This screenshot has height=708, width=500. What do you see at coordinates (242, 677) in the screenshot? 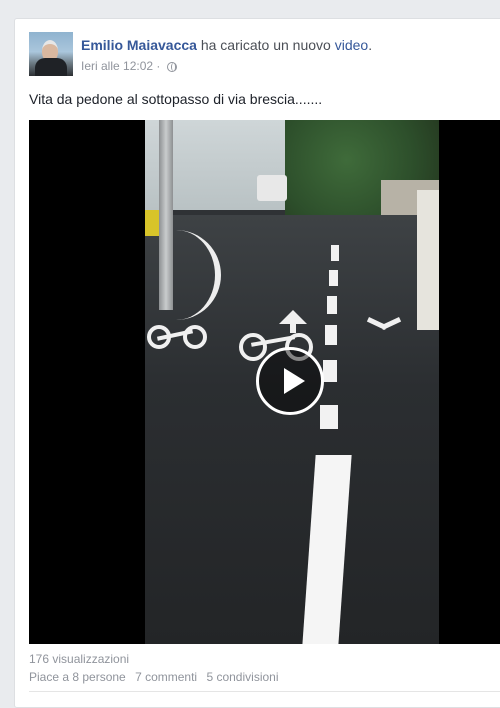
I see `shares-link: 5 condivisioni` at bounding box center [242, 677].